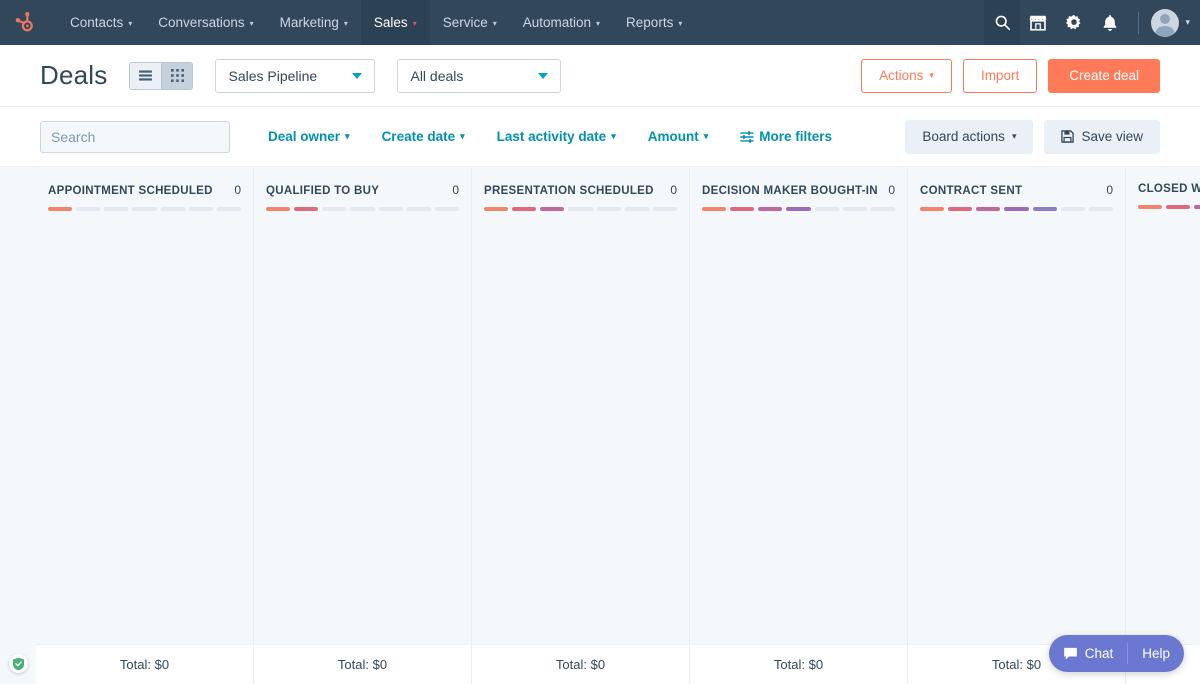 The height and width of the screenshot is (684, 1200). I want to click on nav-item-service: Service ▾, so click(470, 22).